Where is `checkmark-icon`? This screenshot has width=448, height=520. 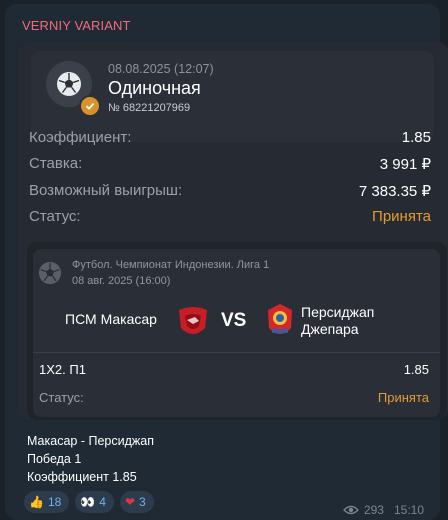
checkmark-icon is located at coordinates (90, 106).